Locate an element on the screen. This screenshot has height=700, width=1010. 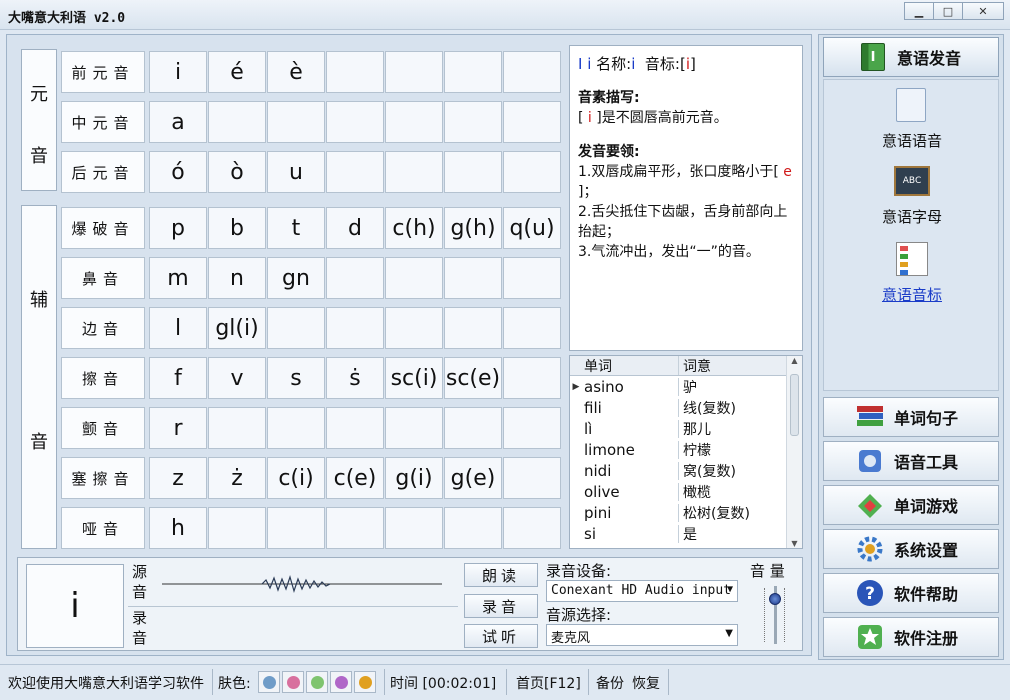
phoneme-cell: z is located at coordinates (178, 478).